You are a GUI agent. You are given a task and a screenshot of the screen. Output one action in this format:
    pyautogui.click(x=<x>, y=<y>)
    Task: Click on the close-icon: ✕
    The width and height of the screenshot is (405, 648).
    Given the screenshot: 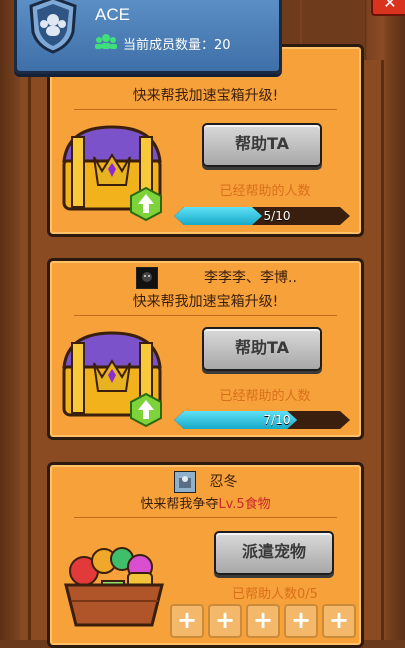 What is the action you would take?
    pyautogui.click(x=388, y=8)
    